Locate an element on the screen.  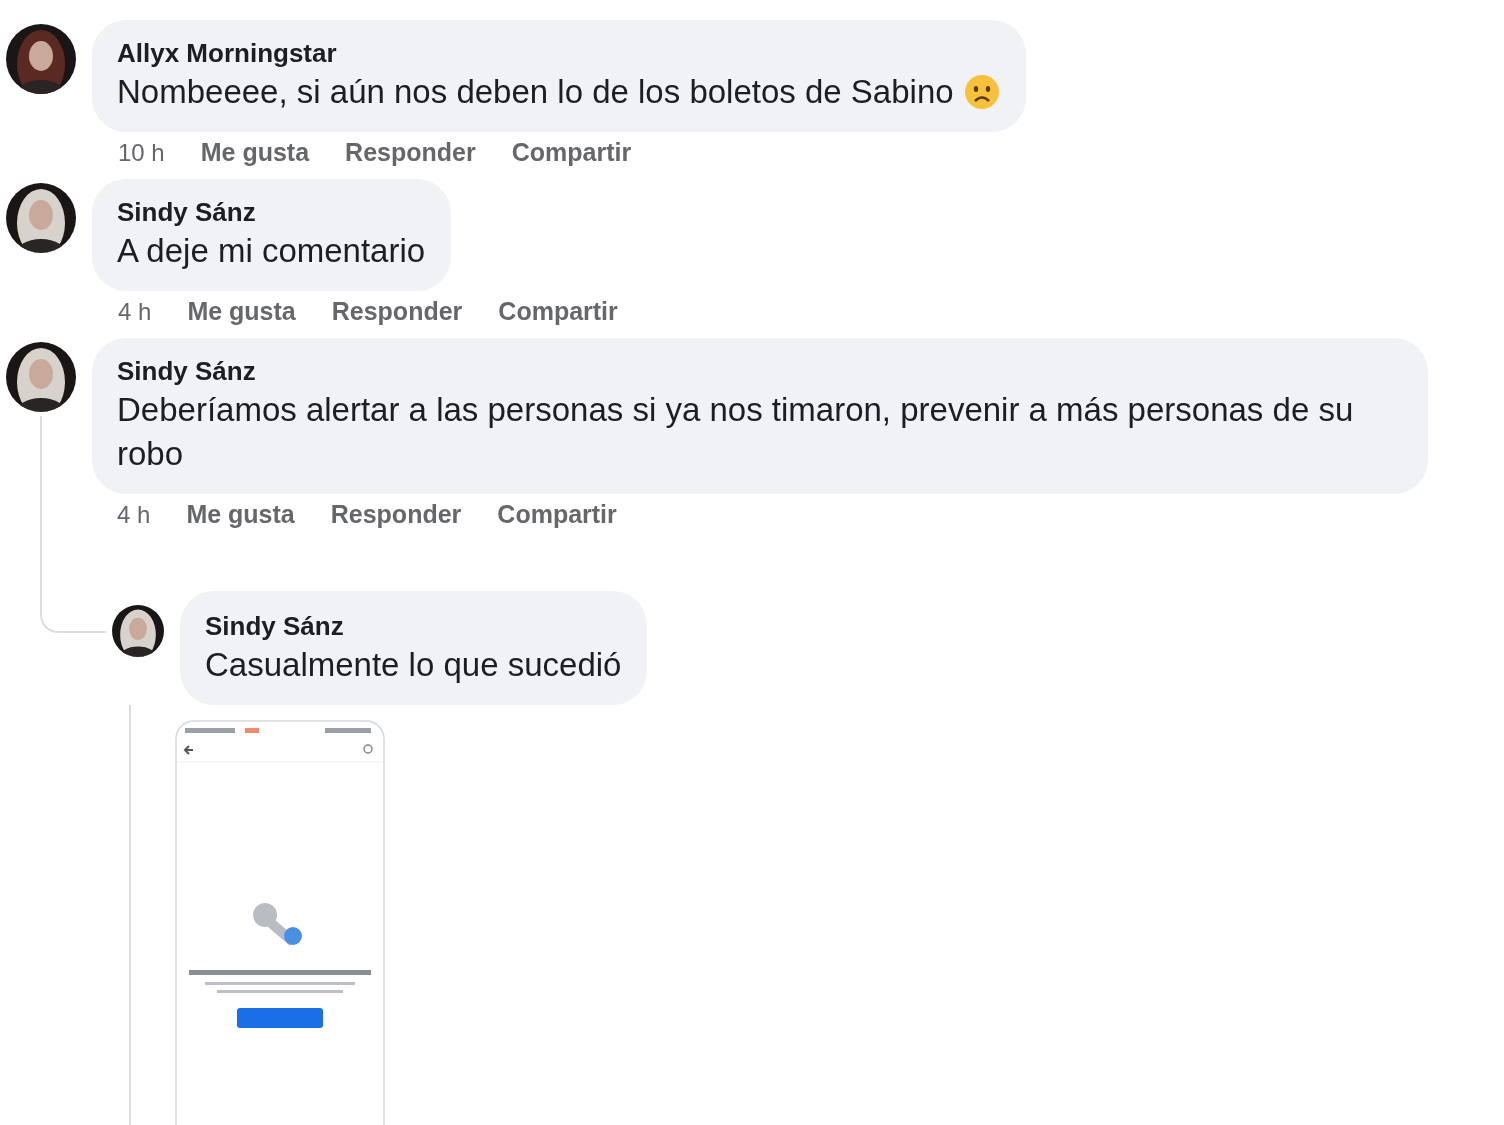
comment-text: Nombeeee, si aún nos deben lo de los boletos de Sabino is located at coordinates (535, 92).